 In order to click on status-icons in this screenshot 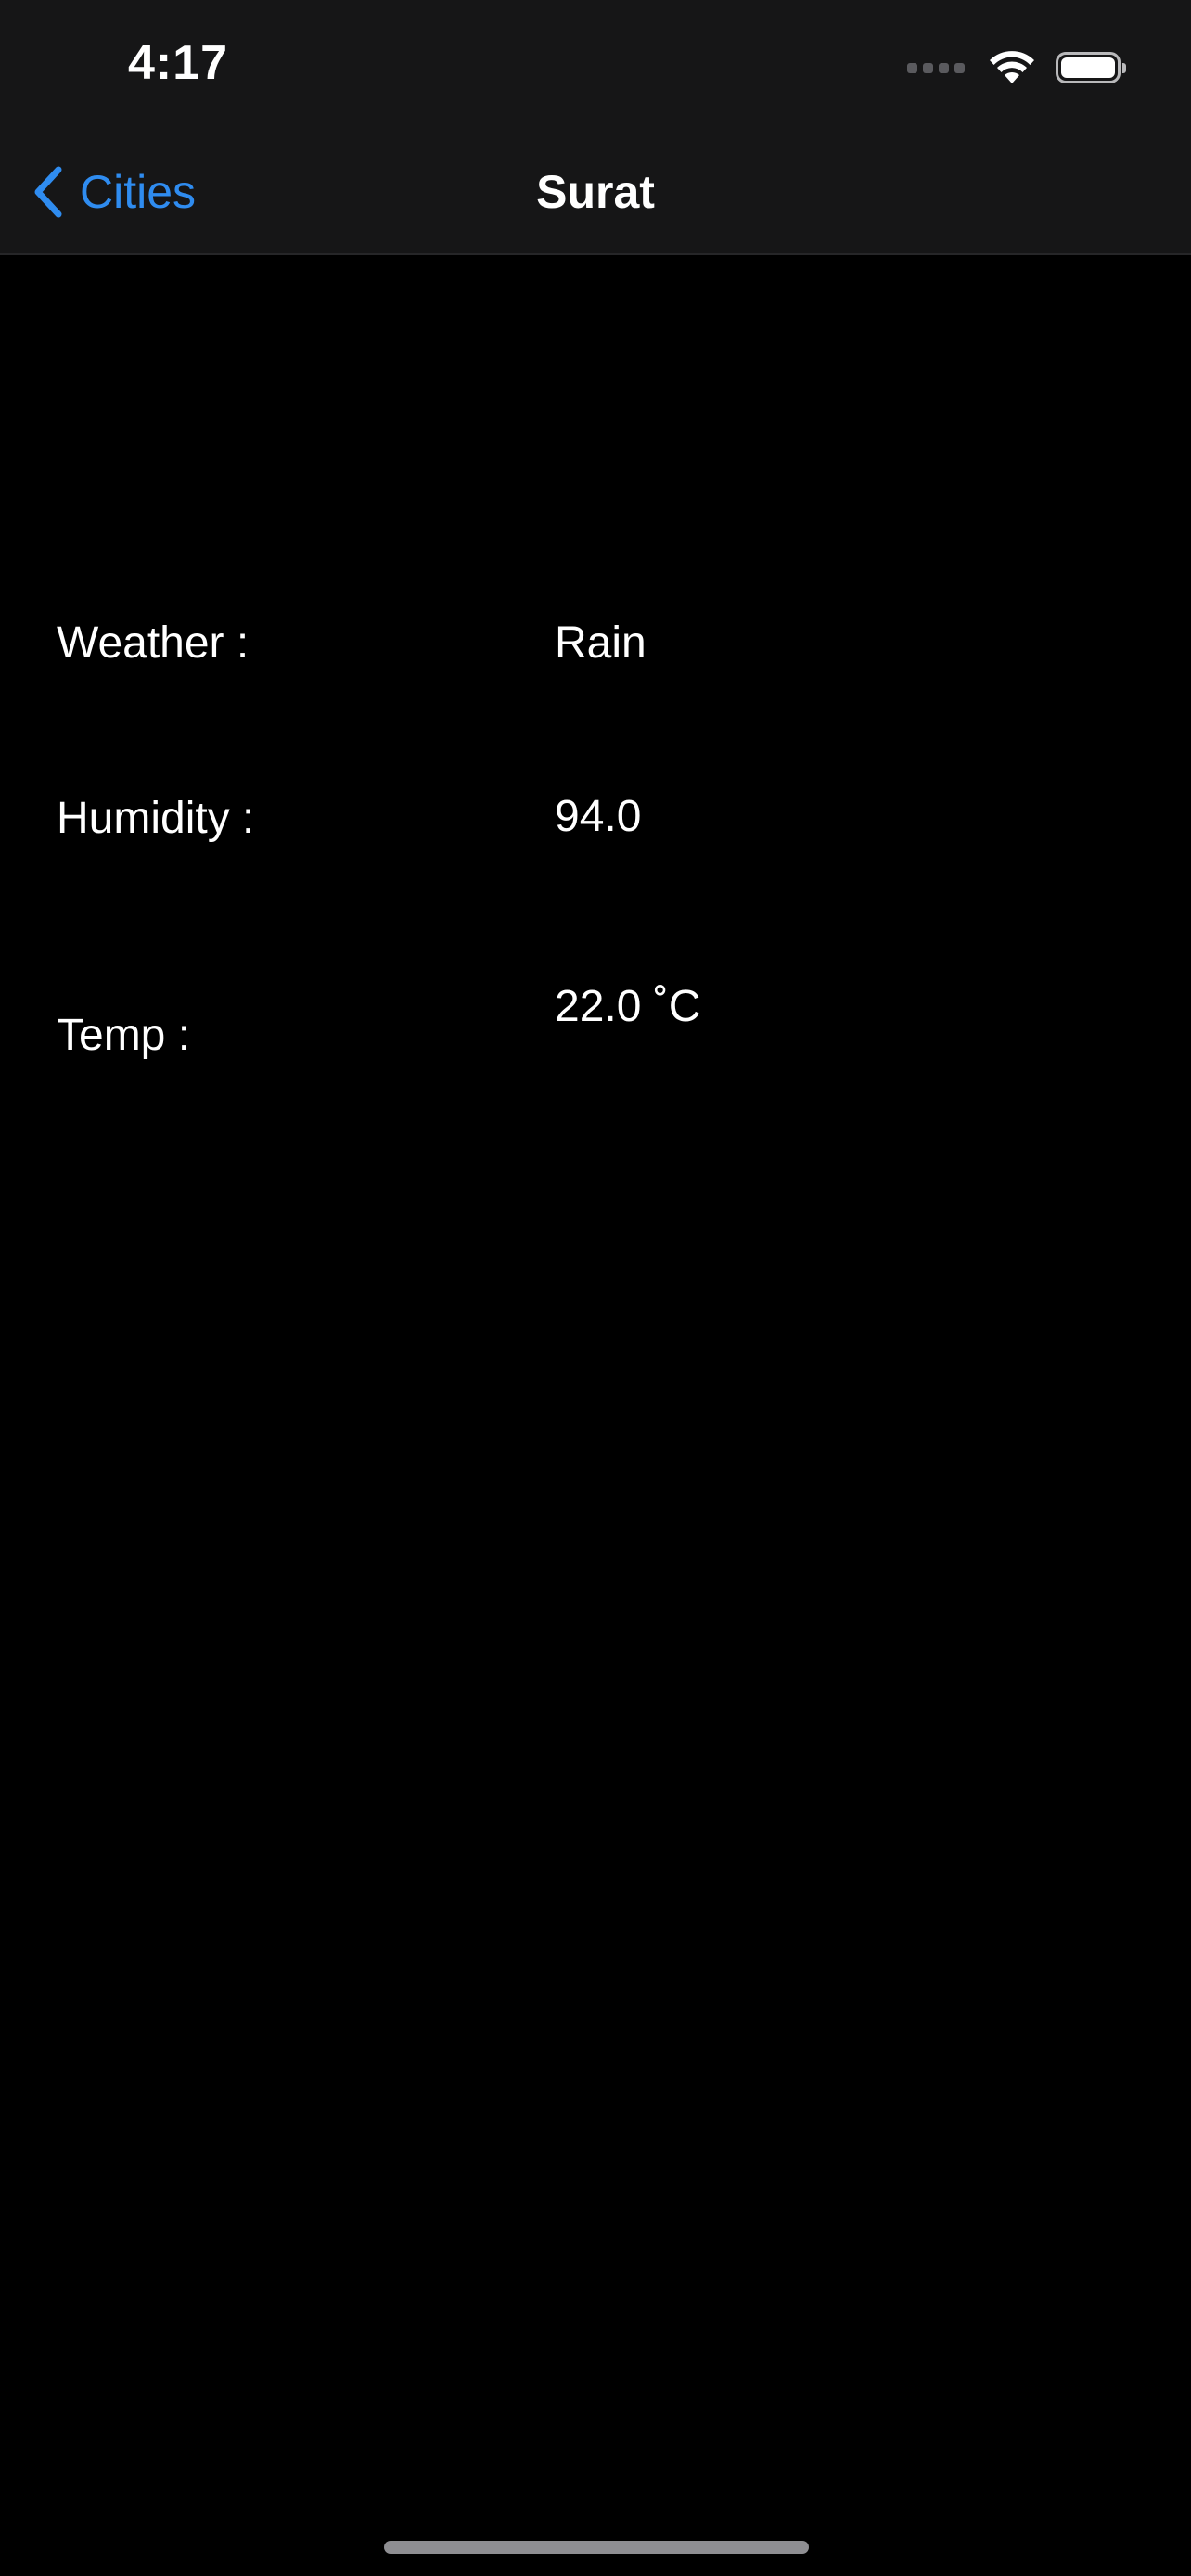, I will do `click(1016, 67)`.